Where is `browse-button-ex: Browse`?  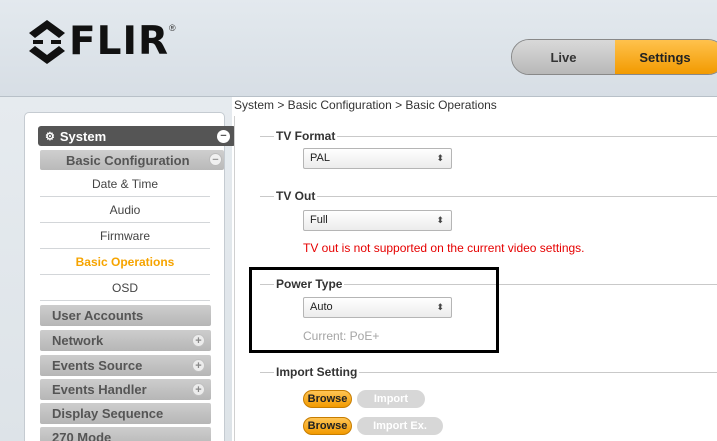
browse-button-ex: Browse is located at coordinates (327, 426).